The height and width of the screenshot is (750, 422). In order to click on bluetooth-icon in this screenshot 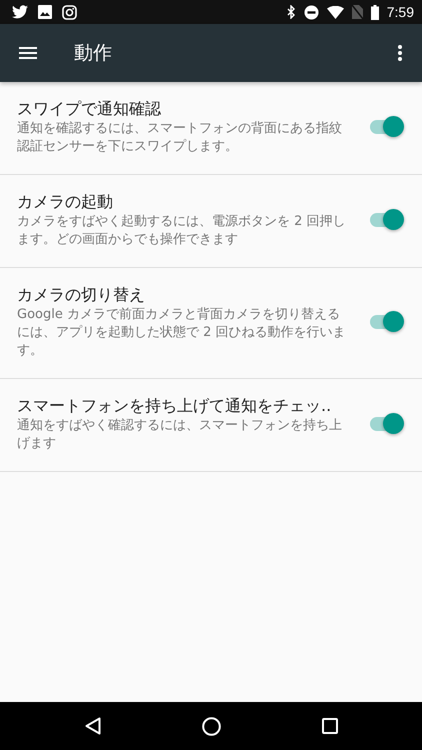, I will do `click(291, 12)`.